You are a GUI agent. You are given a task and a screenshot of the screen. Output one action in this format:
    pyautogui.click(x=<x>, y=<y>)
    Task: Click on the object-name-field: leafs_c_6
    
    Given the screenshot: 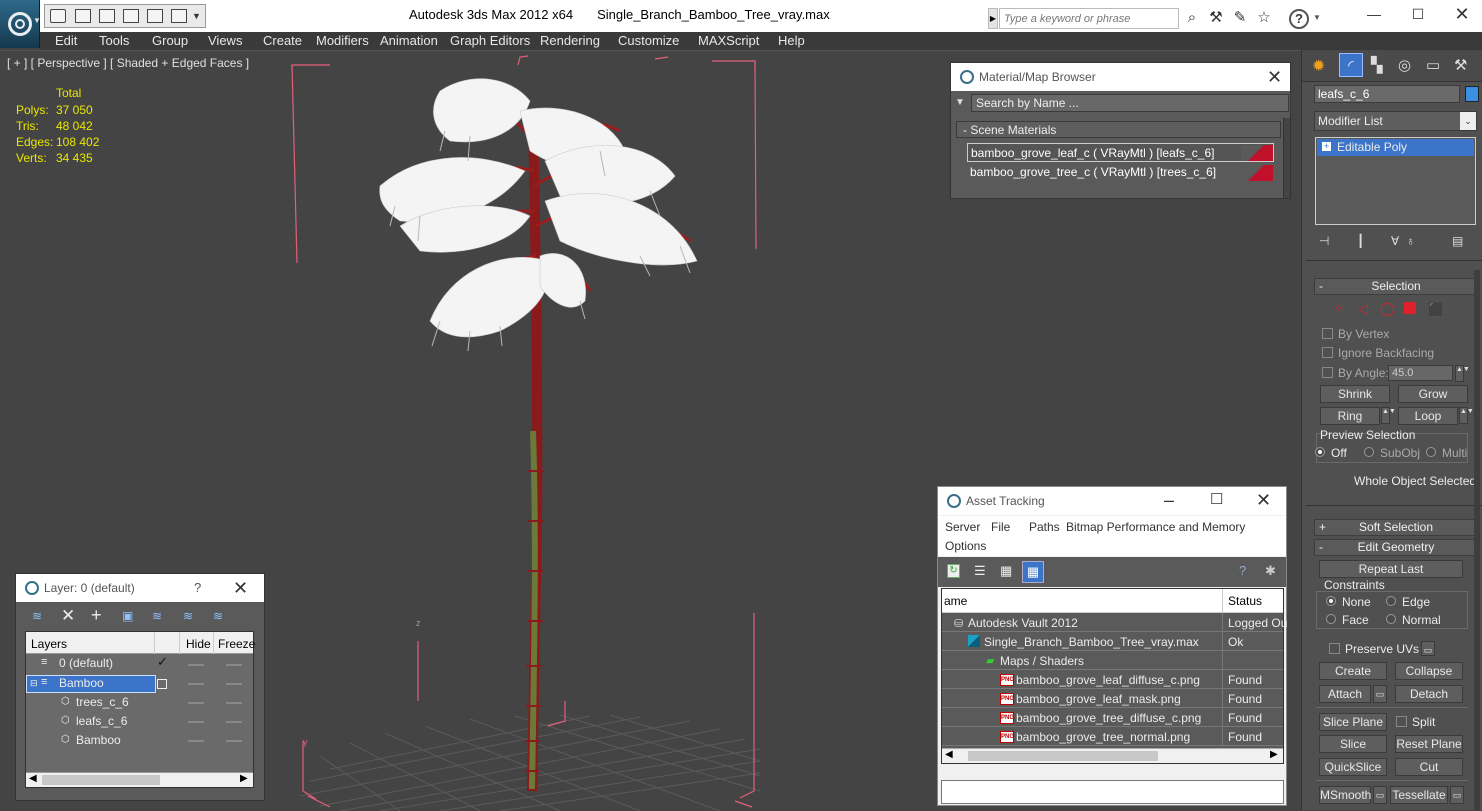 What is the action you would take?
    pyautogui.click(x=1387, y=94)
    